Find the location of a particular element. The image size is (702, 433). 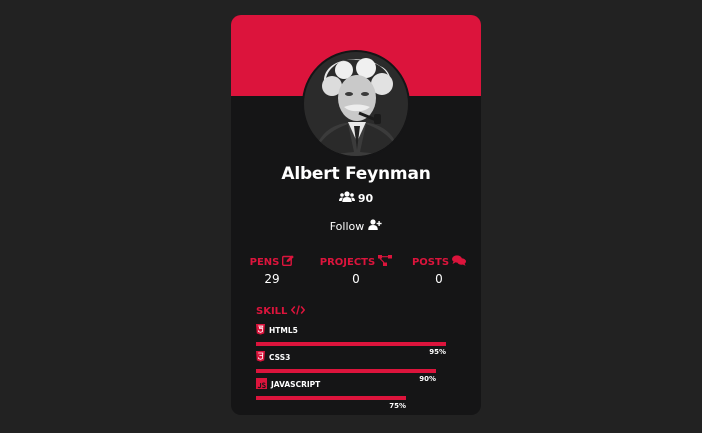

stat-label: POSTS is located at coordinates (430, 262).